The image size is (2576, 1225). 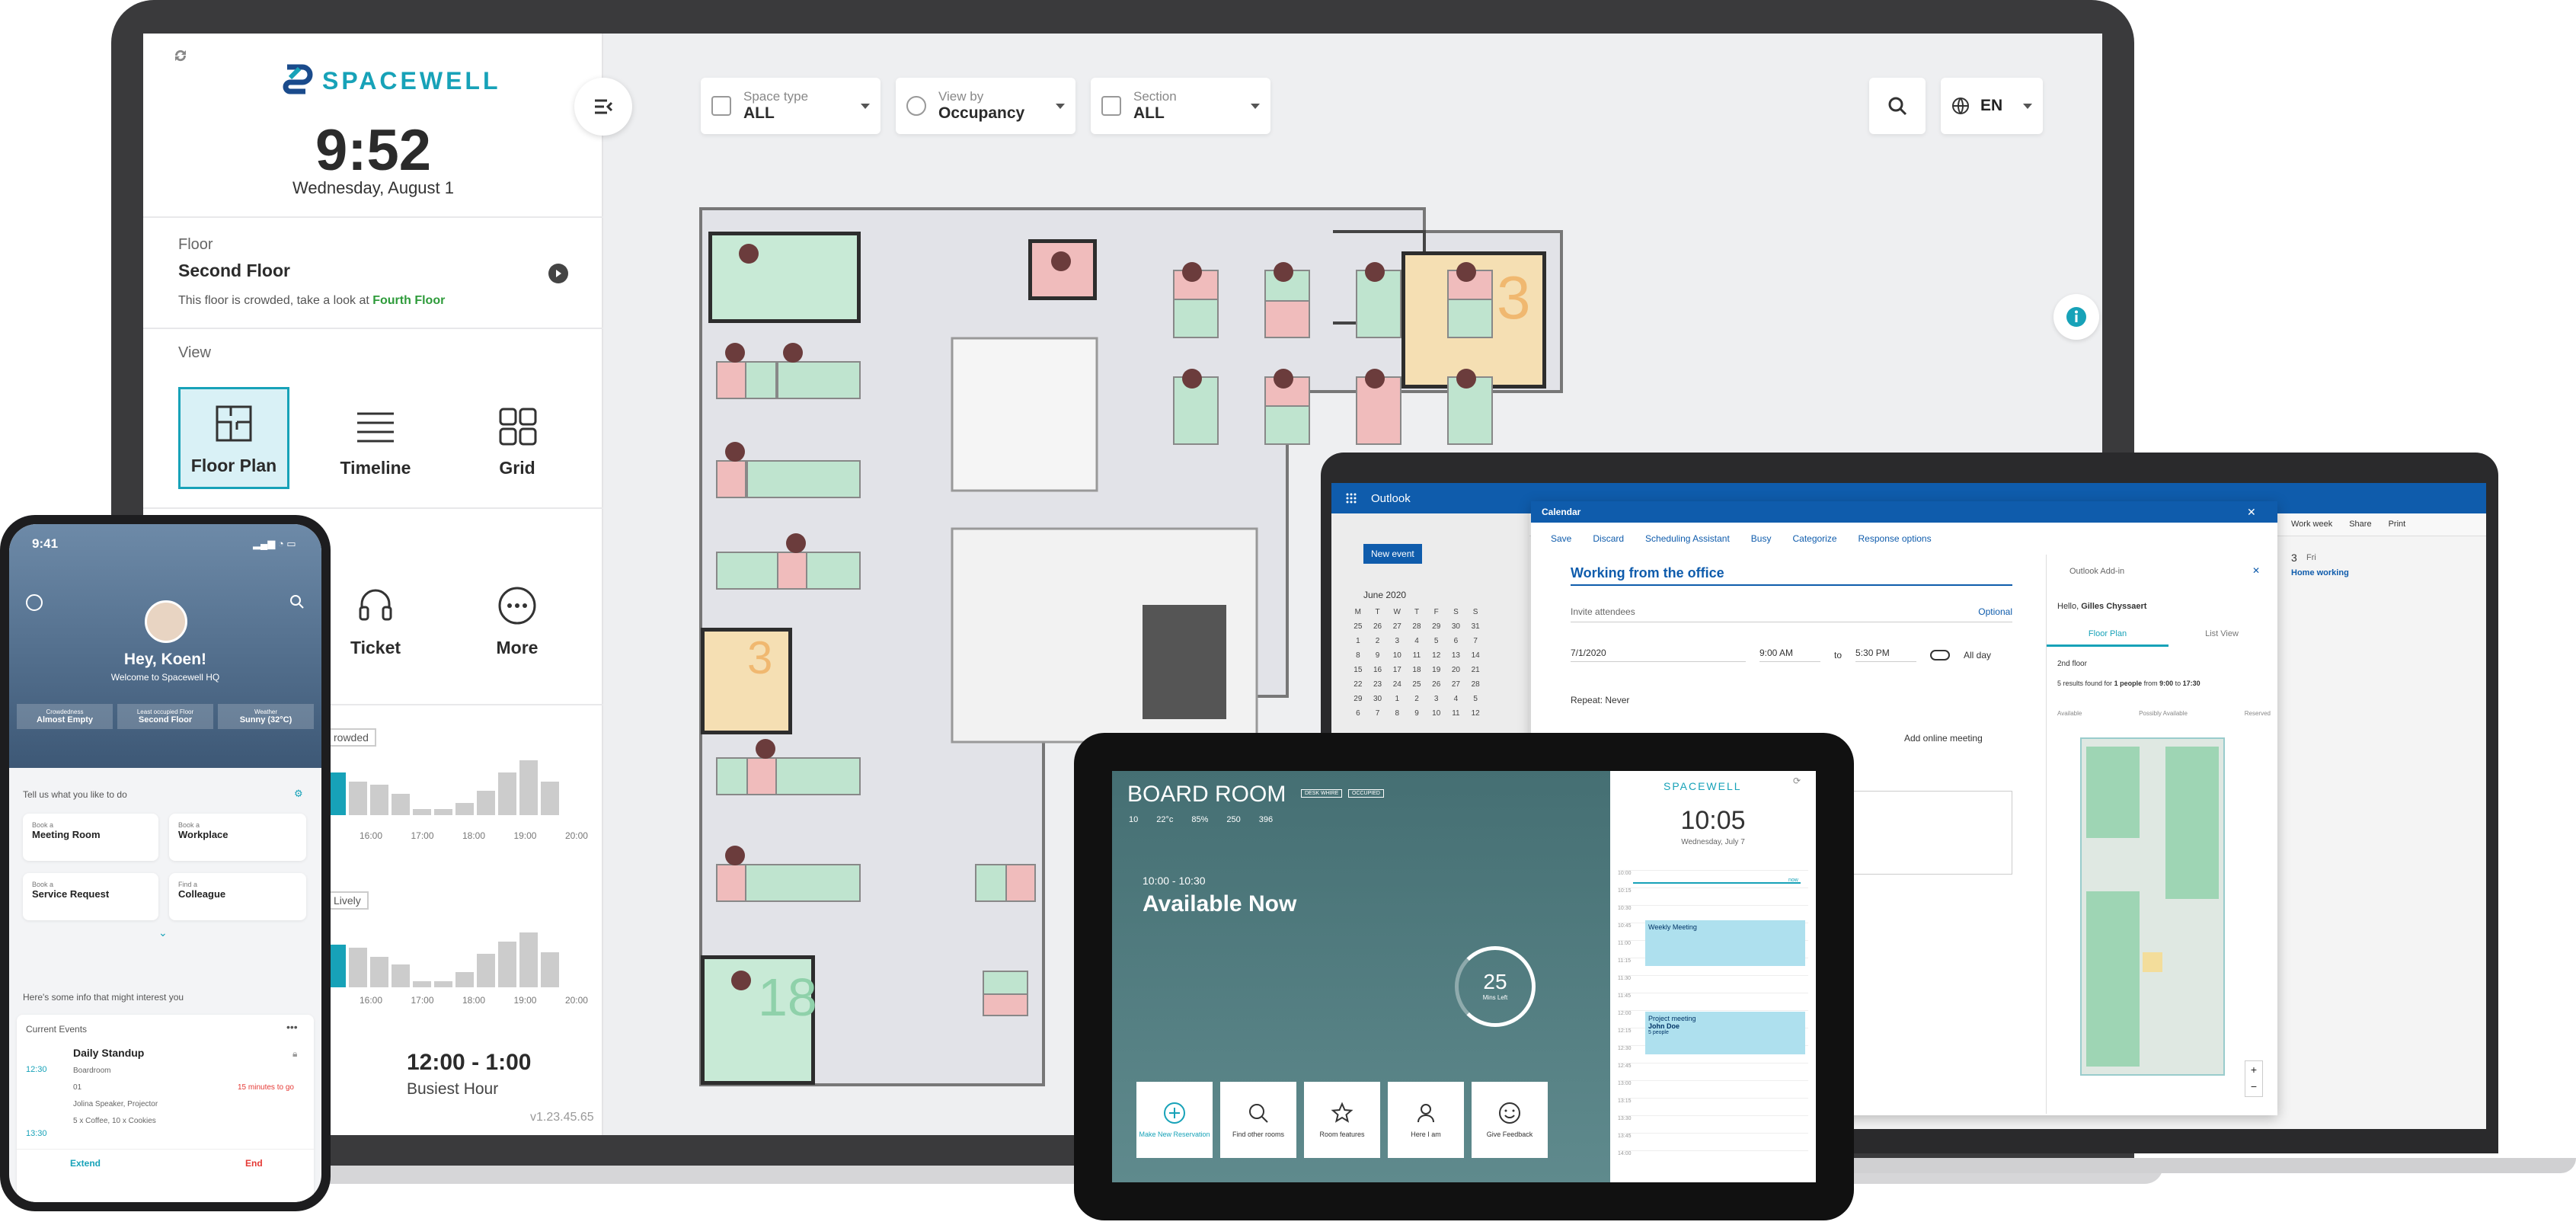 I want to click on meeting-room-3b: 3, so click(x=746, y=681).